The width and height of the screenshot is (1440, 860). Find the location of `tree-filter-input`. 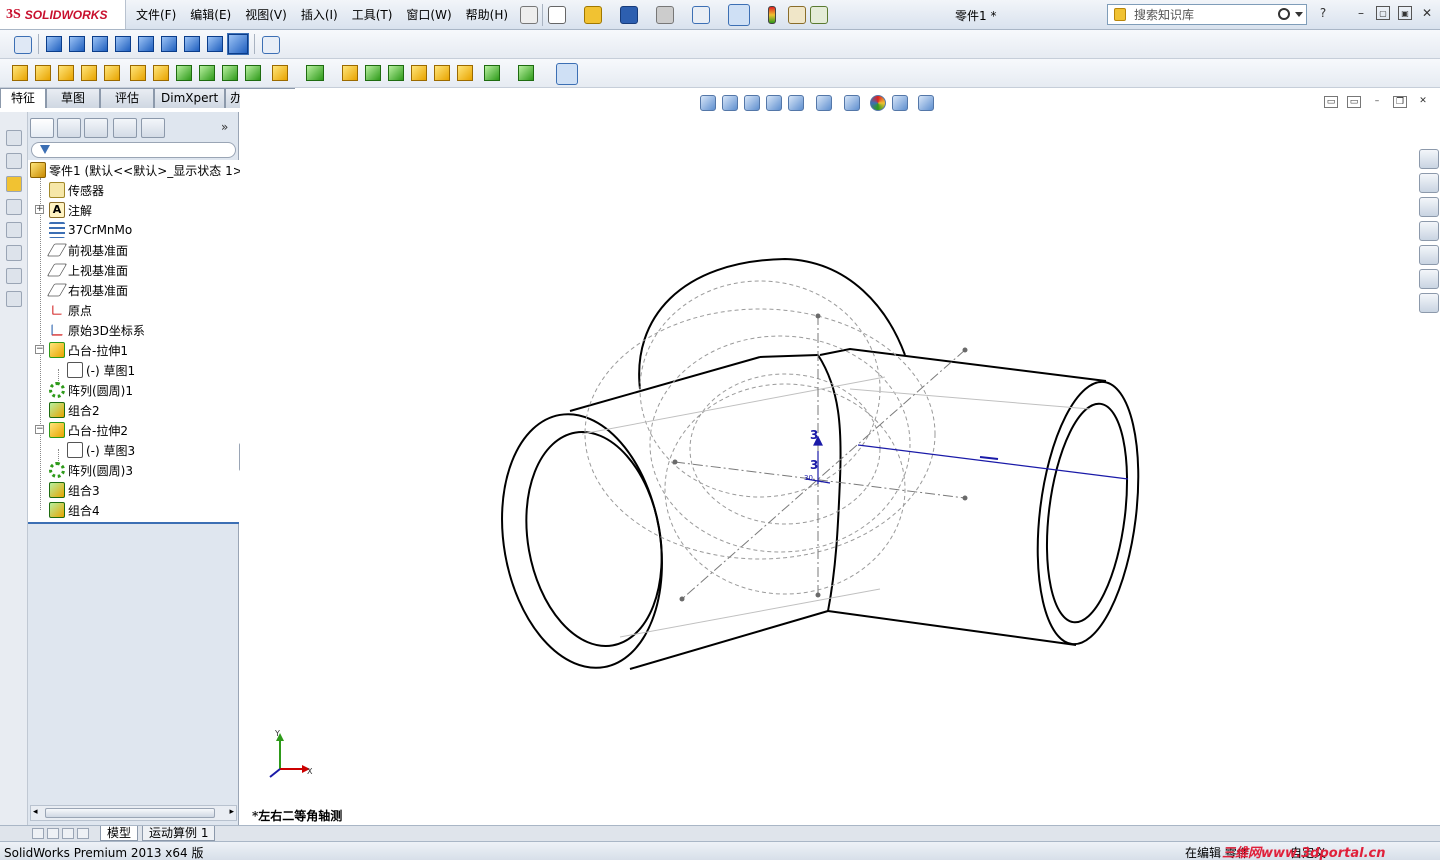

tree-filter-input is located at coordinates (133, 150).